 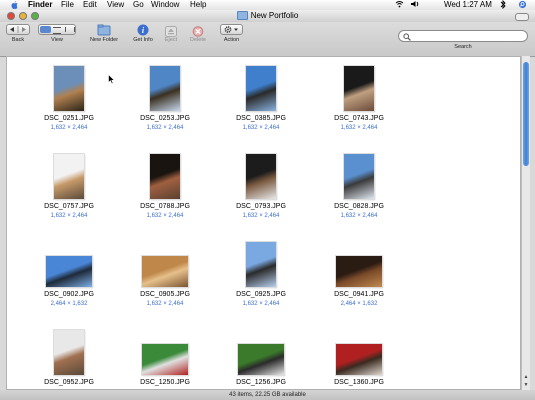 What do you see at coordinates (165, 206) in the screenshot?
I see `file-name: DSC_0788.JPG` at bounding box center [165, 206].